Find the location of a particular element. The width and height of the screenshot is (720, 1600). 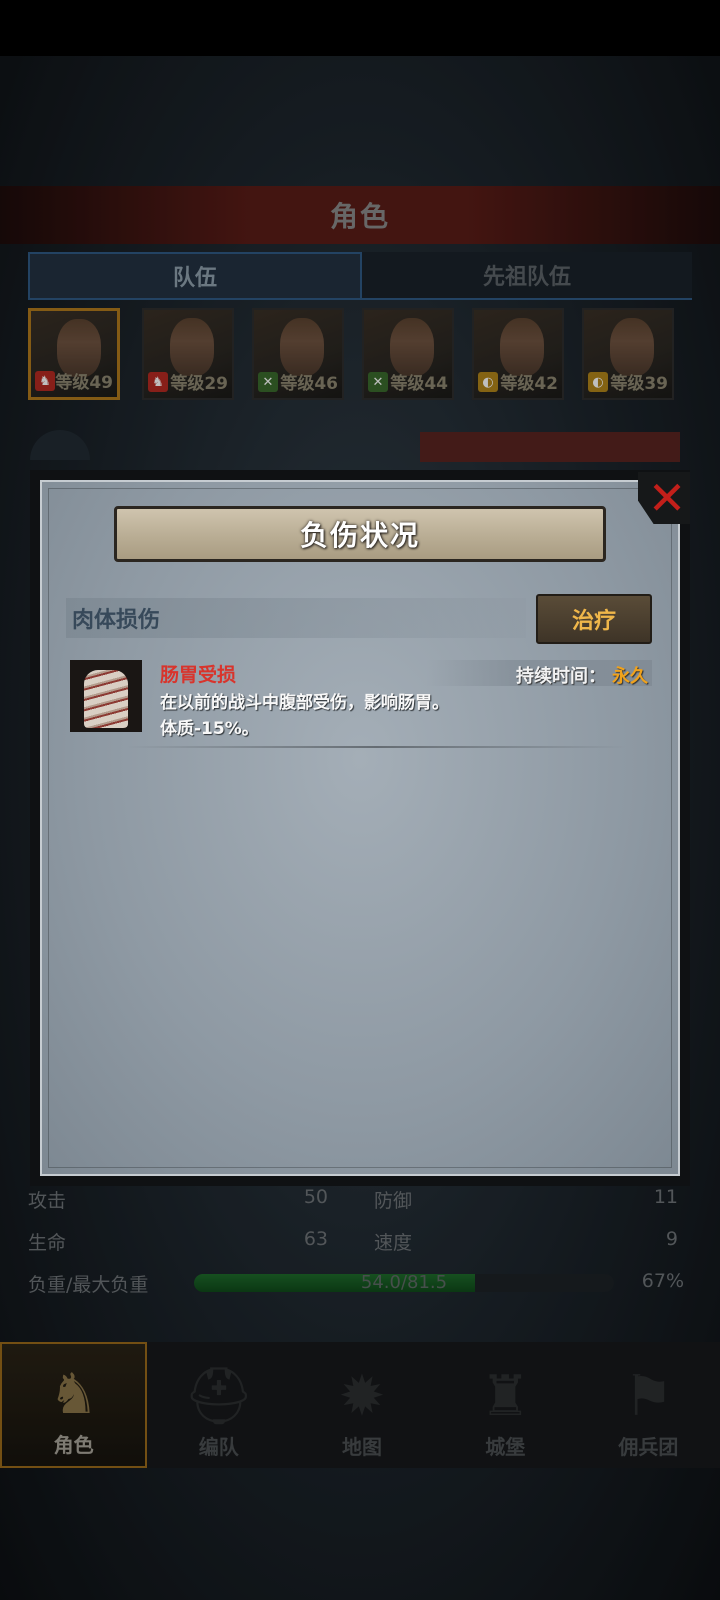

injury-name: 肠胃受损 is located at coordinates (198, 675).